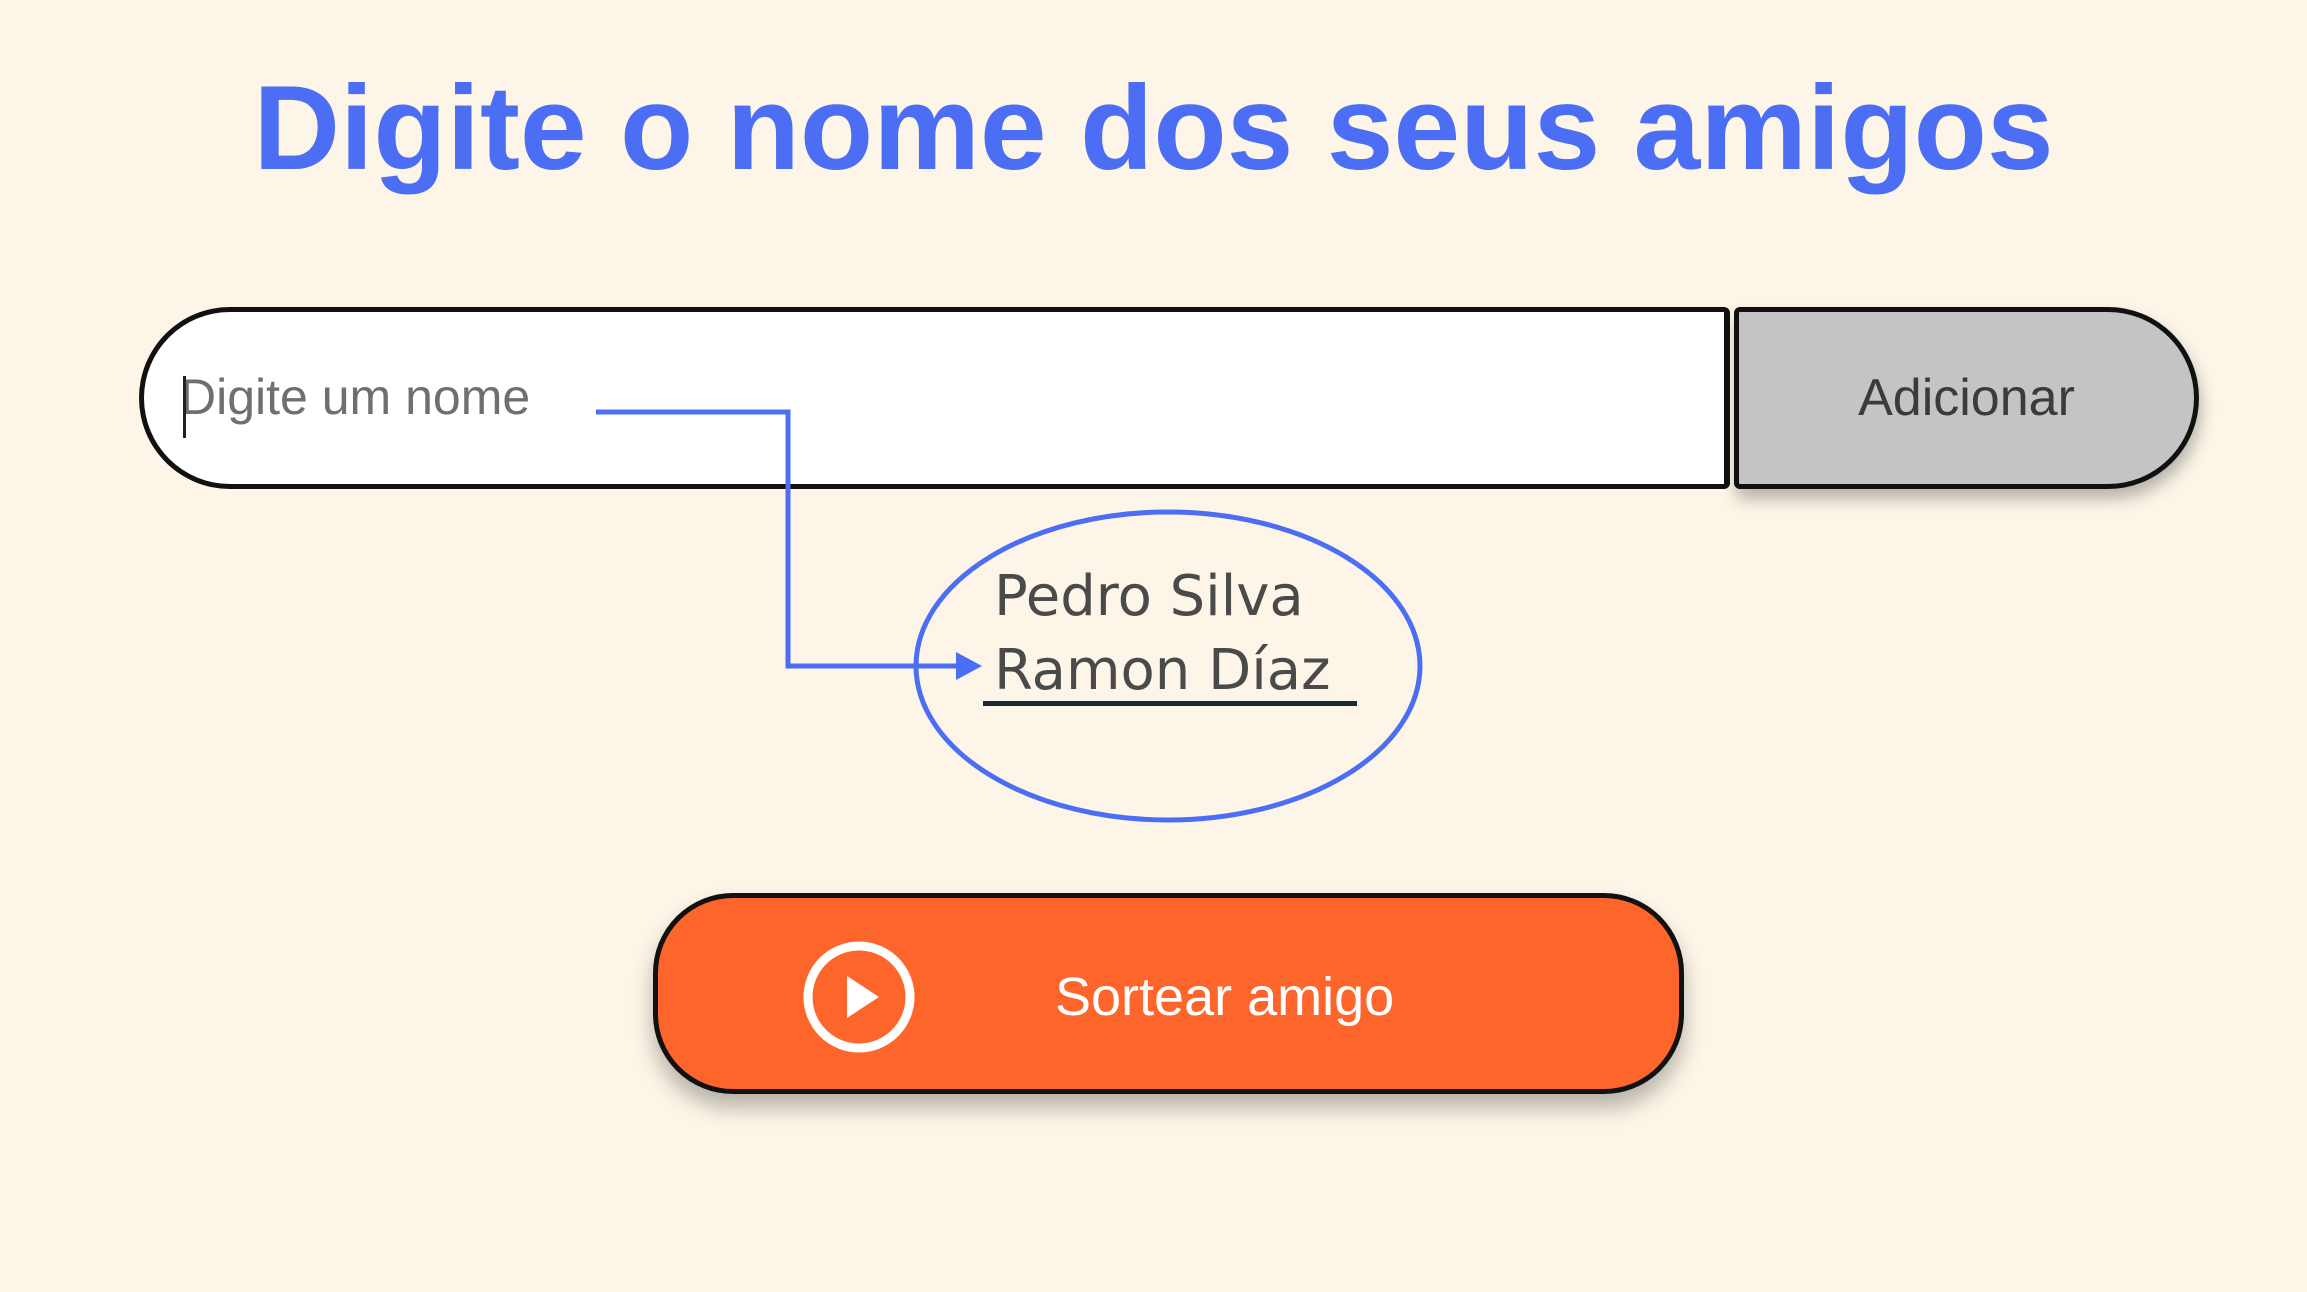 The width and height of the screenshot is (2307, 1292). I want to click on list-underline, so click(1170, 703).